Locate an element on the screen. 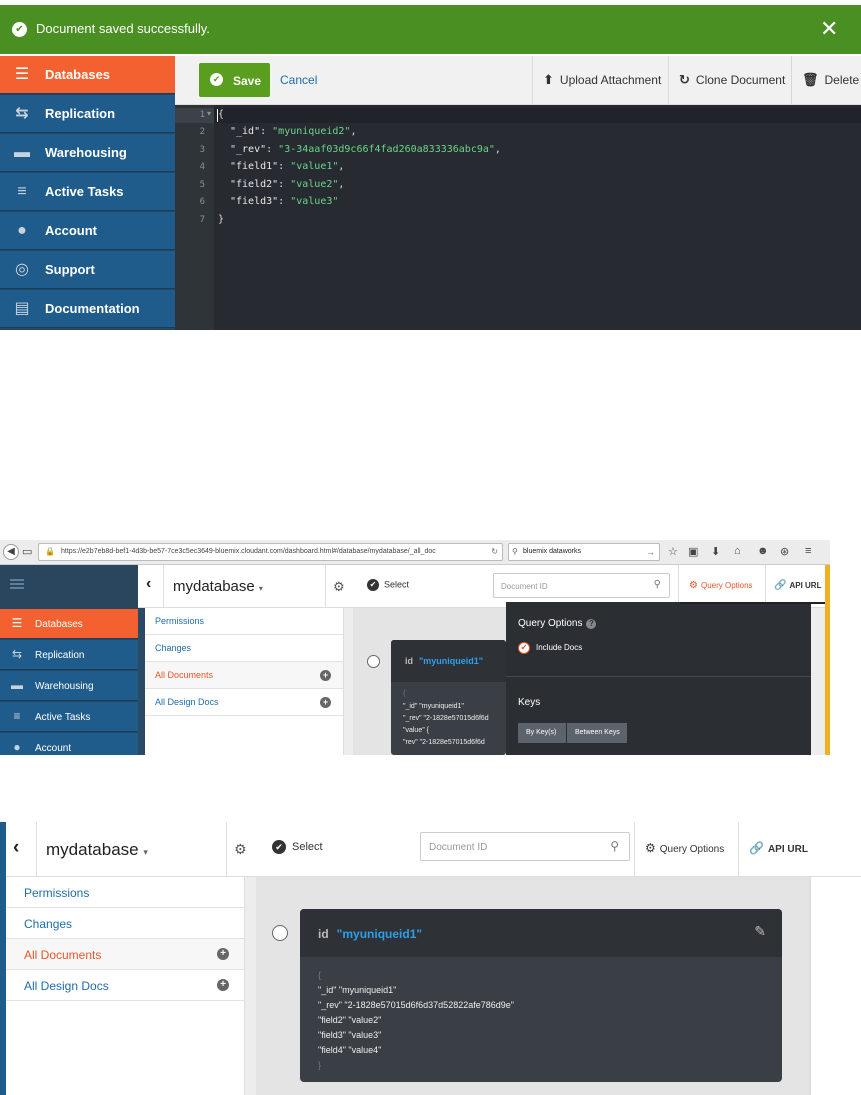  menu-icon: ≡ is located at coordinates (808, 551).